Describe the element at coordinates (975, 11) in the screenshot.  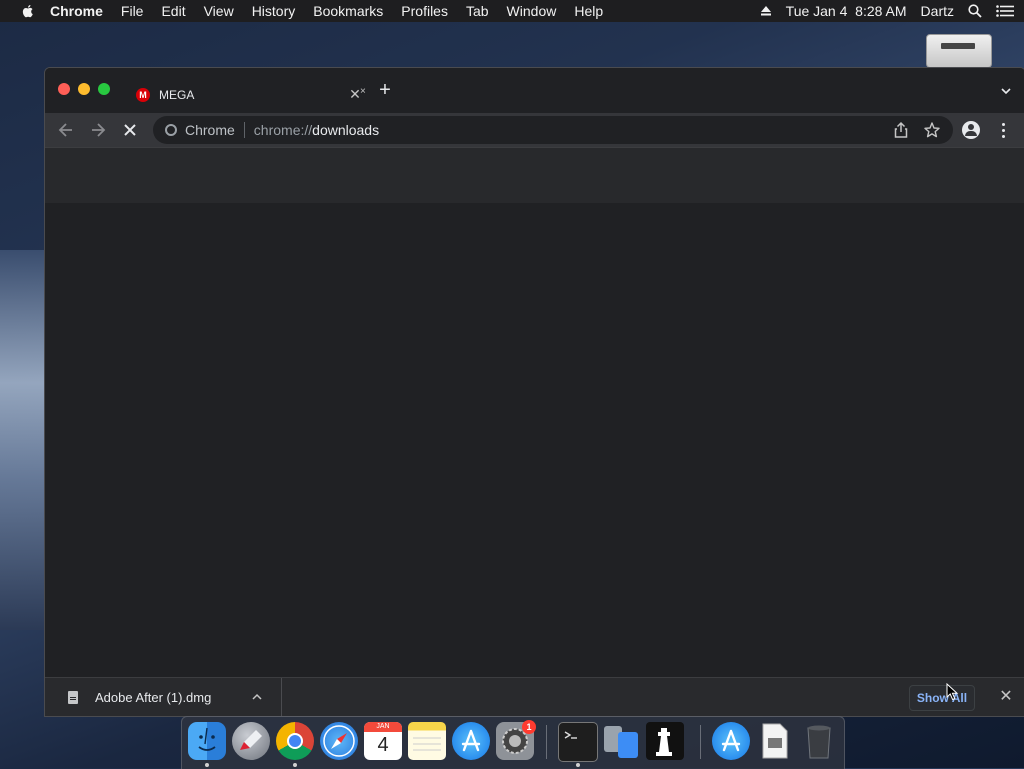
I see `spotlight-search-icon` at that location.